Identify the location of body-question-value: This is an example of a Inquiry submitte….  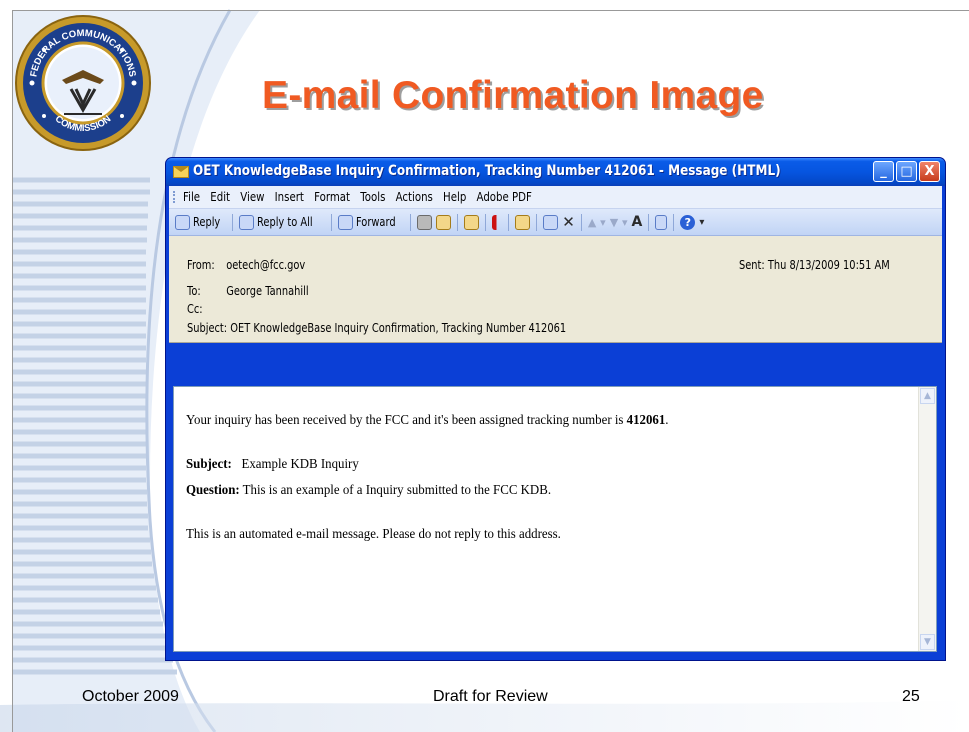
(397, 490).